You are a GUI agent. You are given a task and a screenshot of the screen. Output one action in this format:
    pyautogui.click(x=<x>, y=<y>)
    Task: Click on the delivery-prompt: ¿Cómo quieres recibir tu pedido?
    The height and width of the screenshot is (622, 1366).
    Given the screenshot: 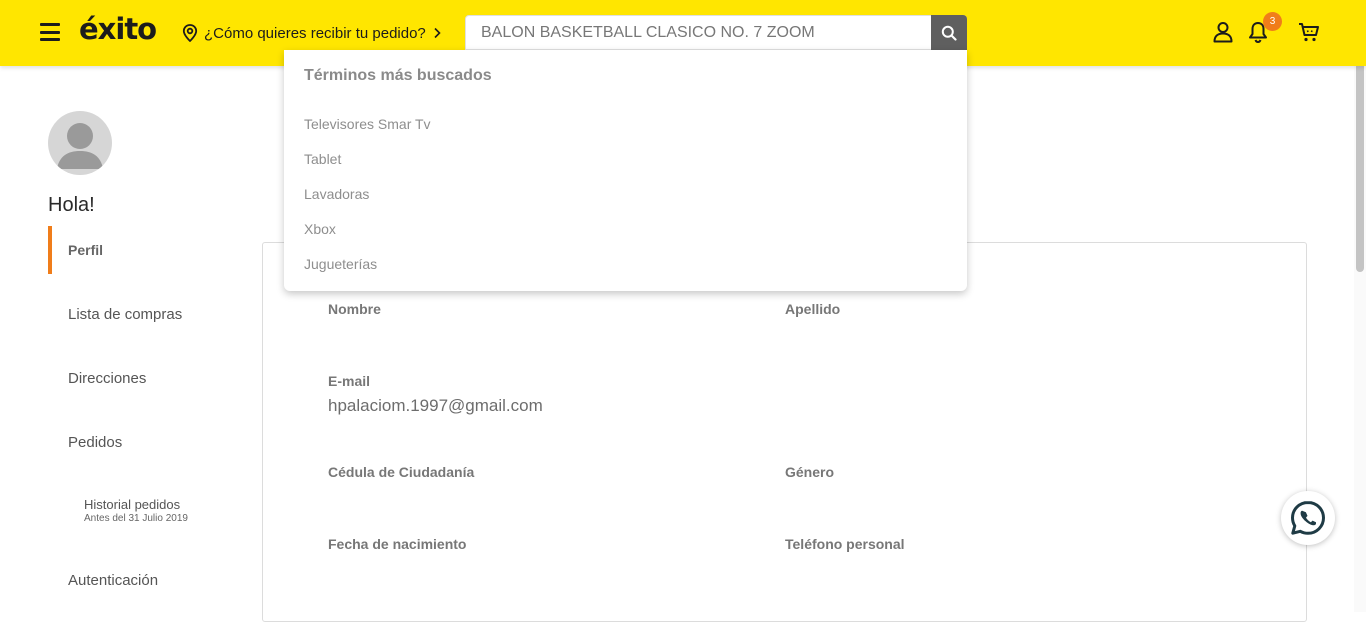 What is the action you would take?
    pyautogui.click(x=315, y=33)
    